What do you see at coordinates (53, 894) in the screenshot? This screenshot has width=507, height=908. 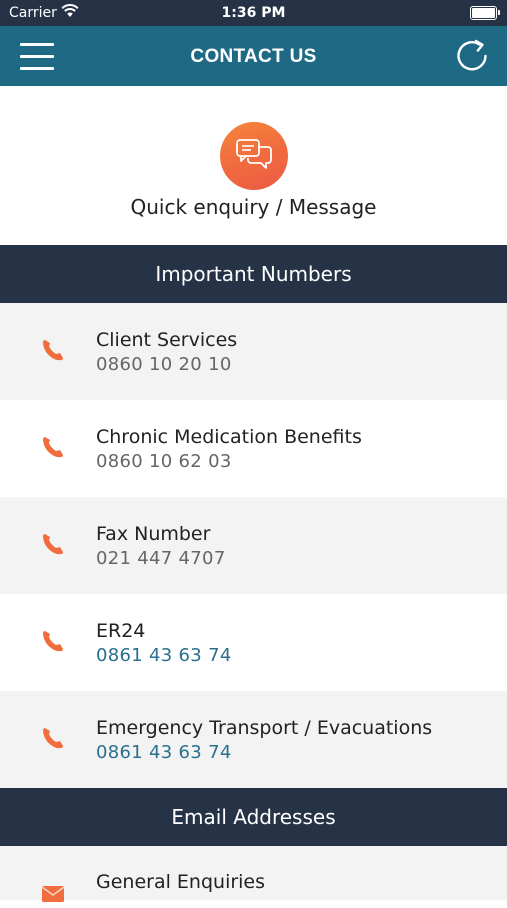 I see `mail-icon` at bounding box center [53, 894].